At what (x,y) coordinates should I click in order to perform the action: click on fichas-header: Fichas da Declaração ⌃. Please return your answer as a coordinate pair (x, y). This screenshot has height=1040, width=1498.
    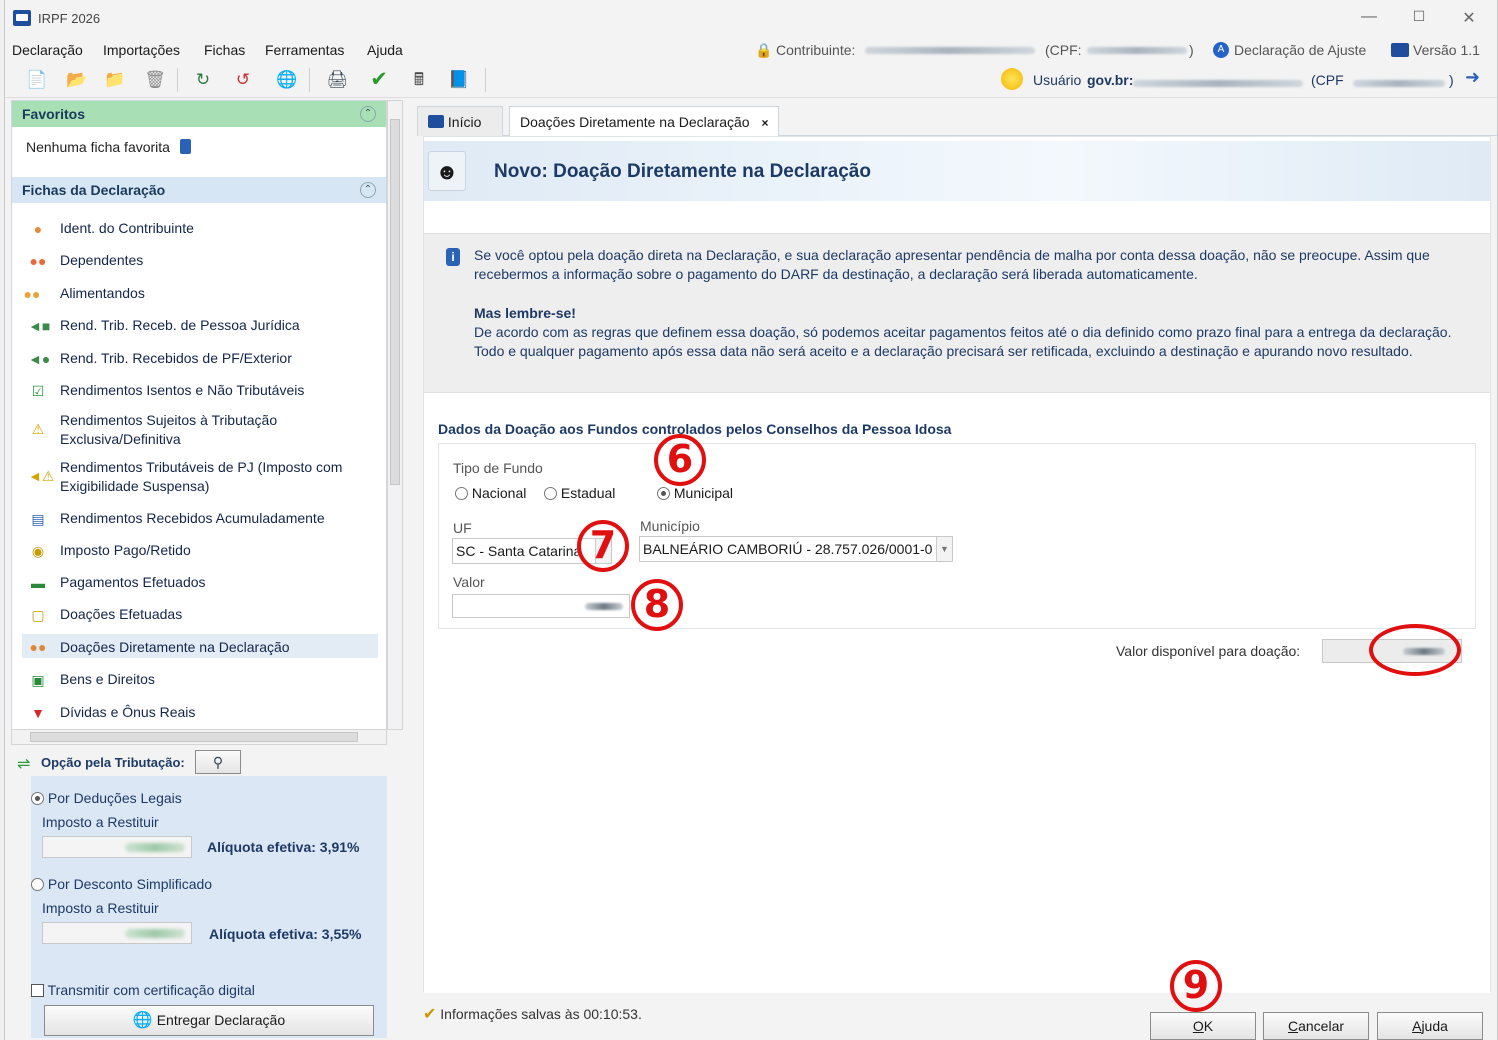
    Looking at the image, I should click on (199, 190).